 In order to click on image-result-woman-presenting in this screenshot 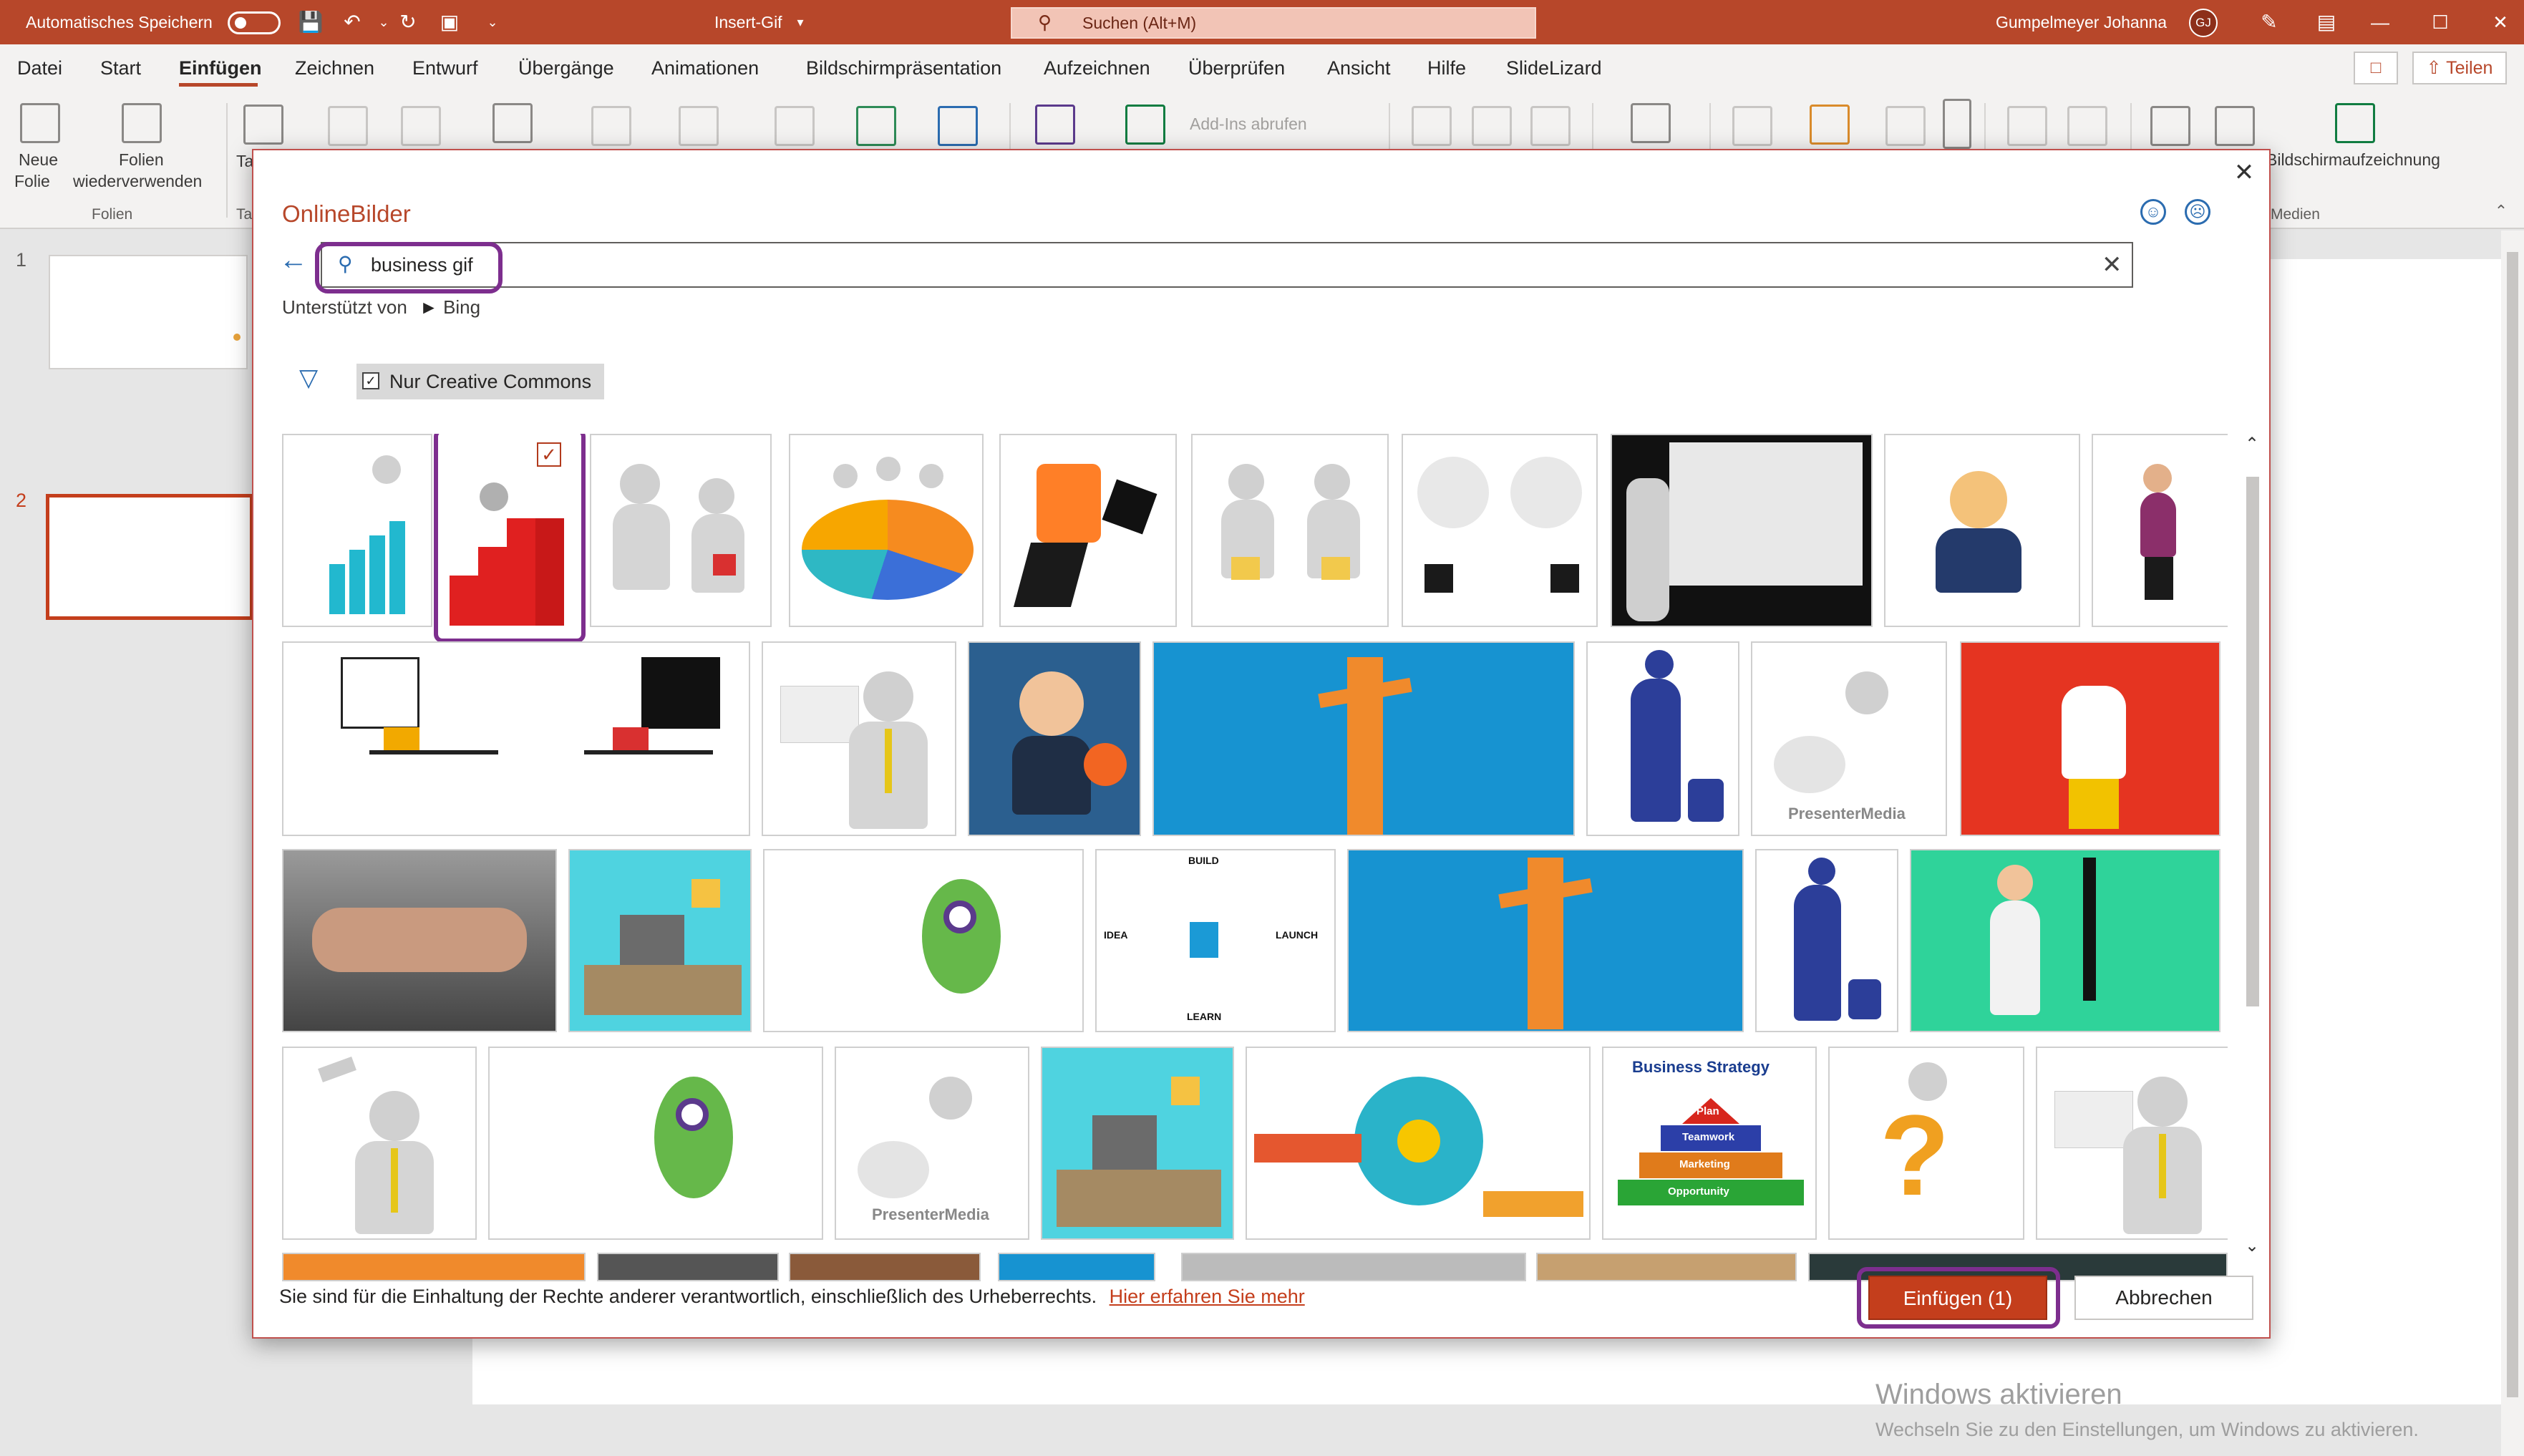, I will do `click(2160, 530)`.